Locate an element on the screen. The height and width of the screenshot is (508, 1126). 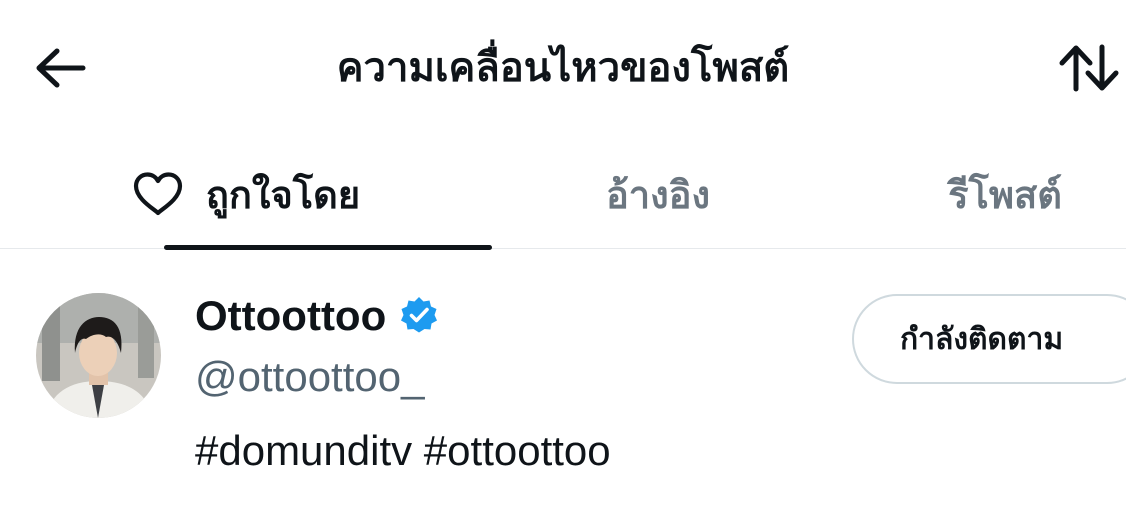
following-button: กำลังติดตาม is located at coordinates (989, 339).